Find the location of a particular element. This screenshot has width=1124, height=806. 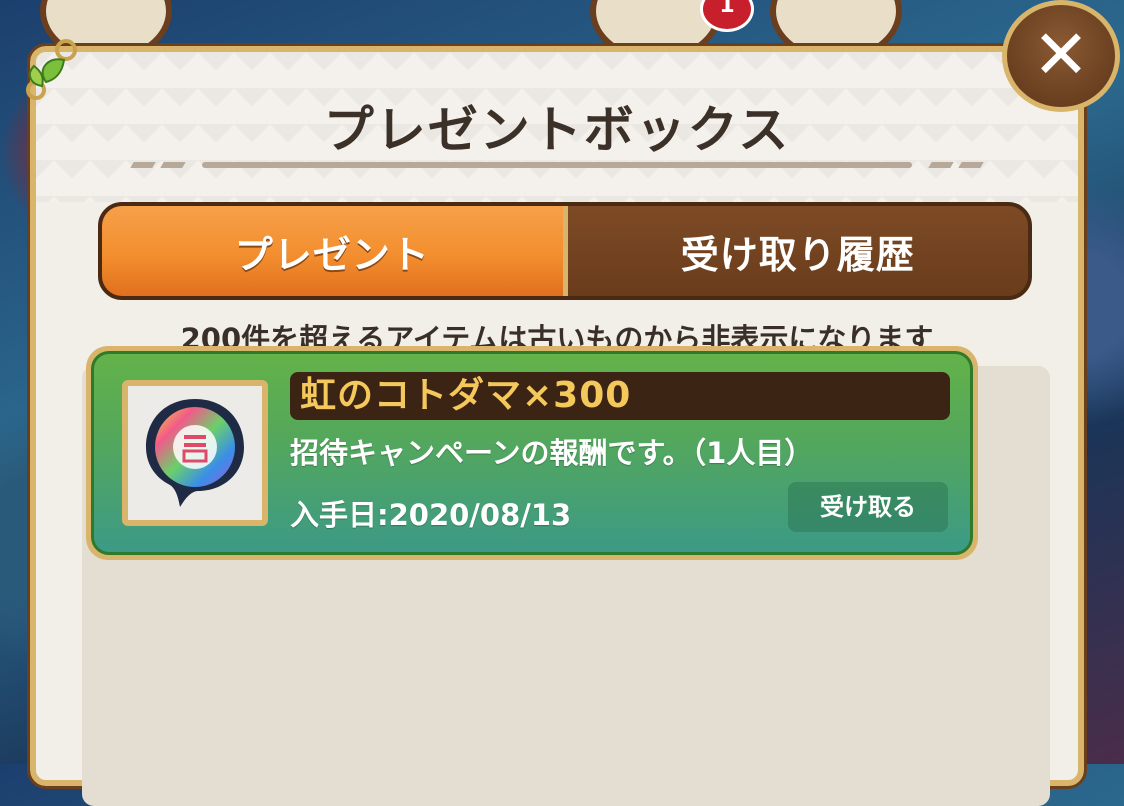

leaf-ornament-icon is located at coordinates (51, 69).